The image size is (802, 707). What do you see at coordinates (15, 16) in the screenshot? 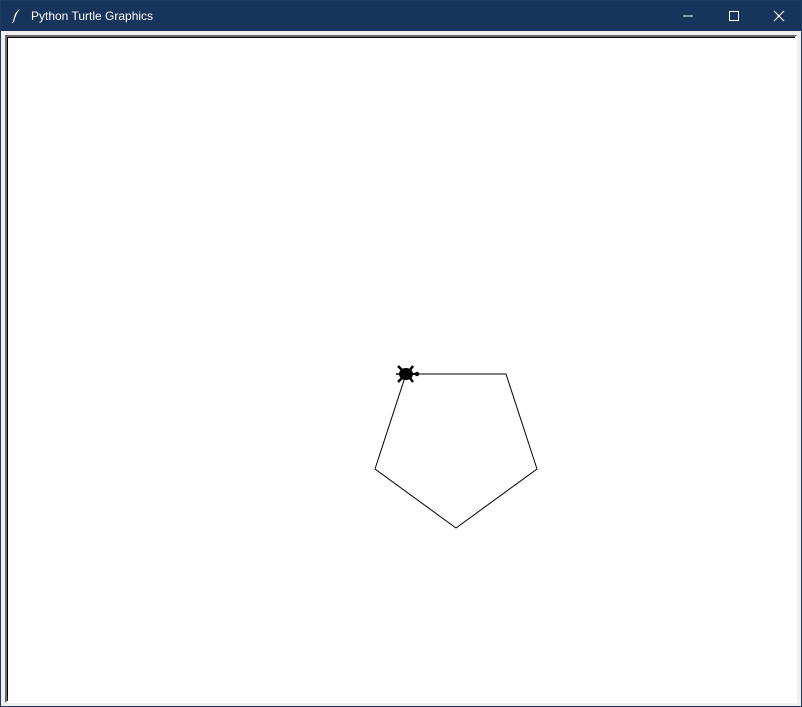
I see `feather-icon` at bounding box center [15, 16].